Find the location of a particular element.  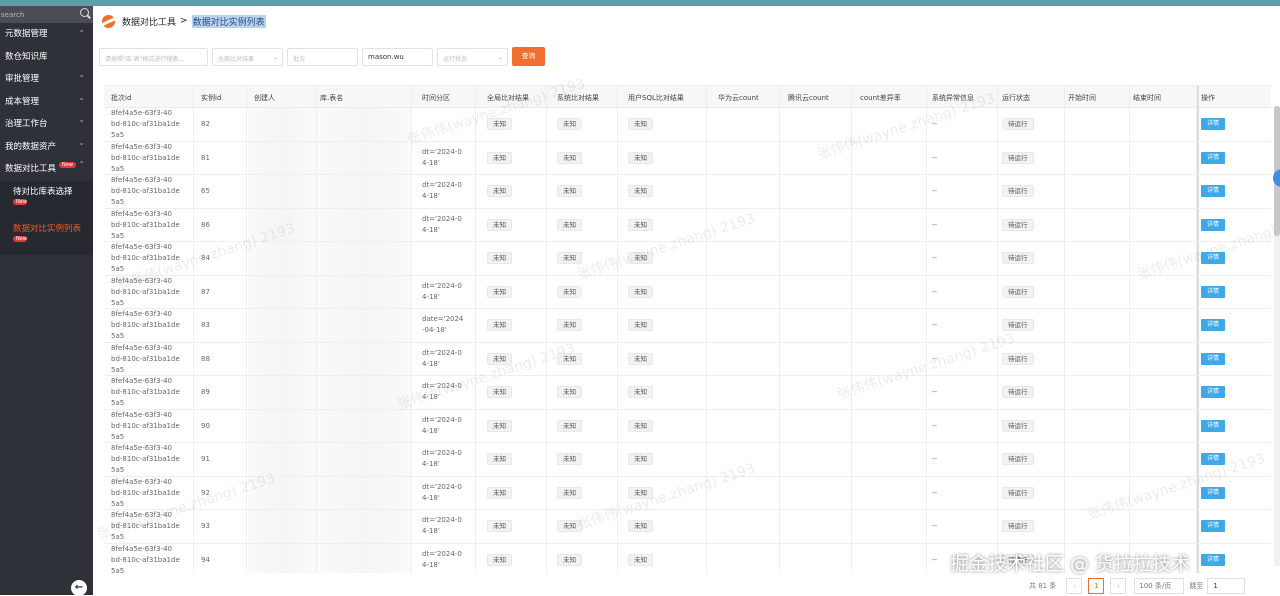

search-input: search is located at coordinates (12, 15).